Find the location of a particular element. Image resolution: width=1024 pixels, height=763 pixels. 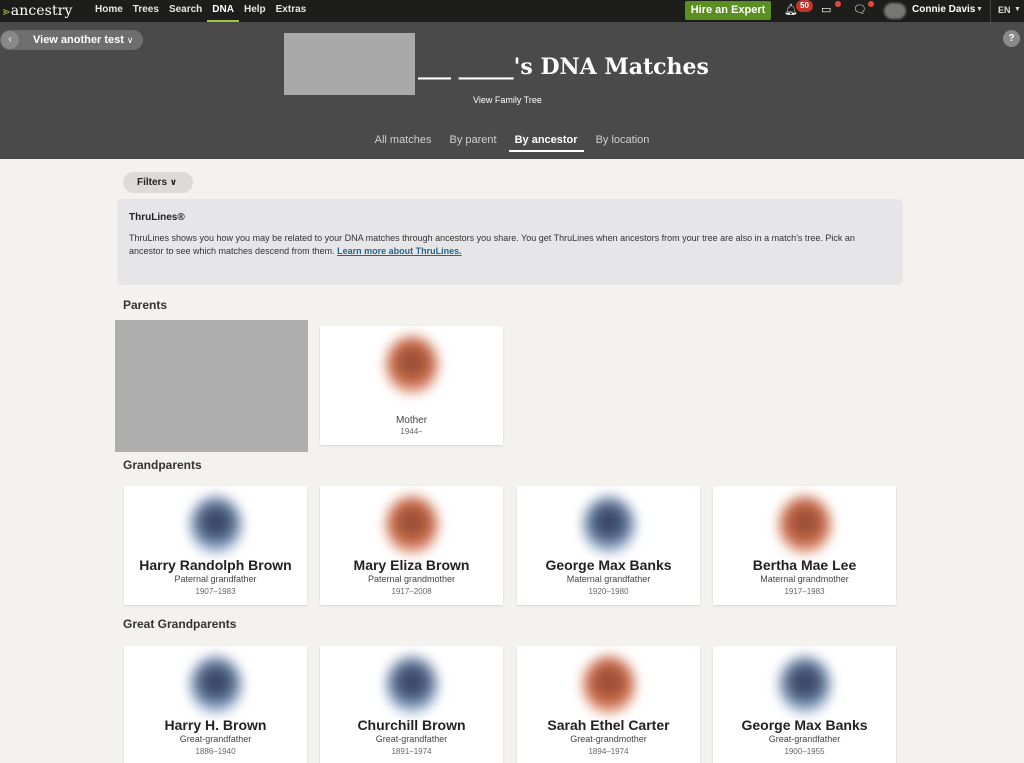

nav-divider is located at coordinates (990, 11).